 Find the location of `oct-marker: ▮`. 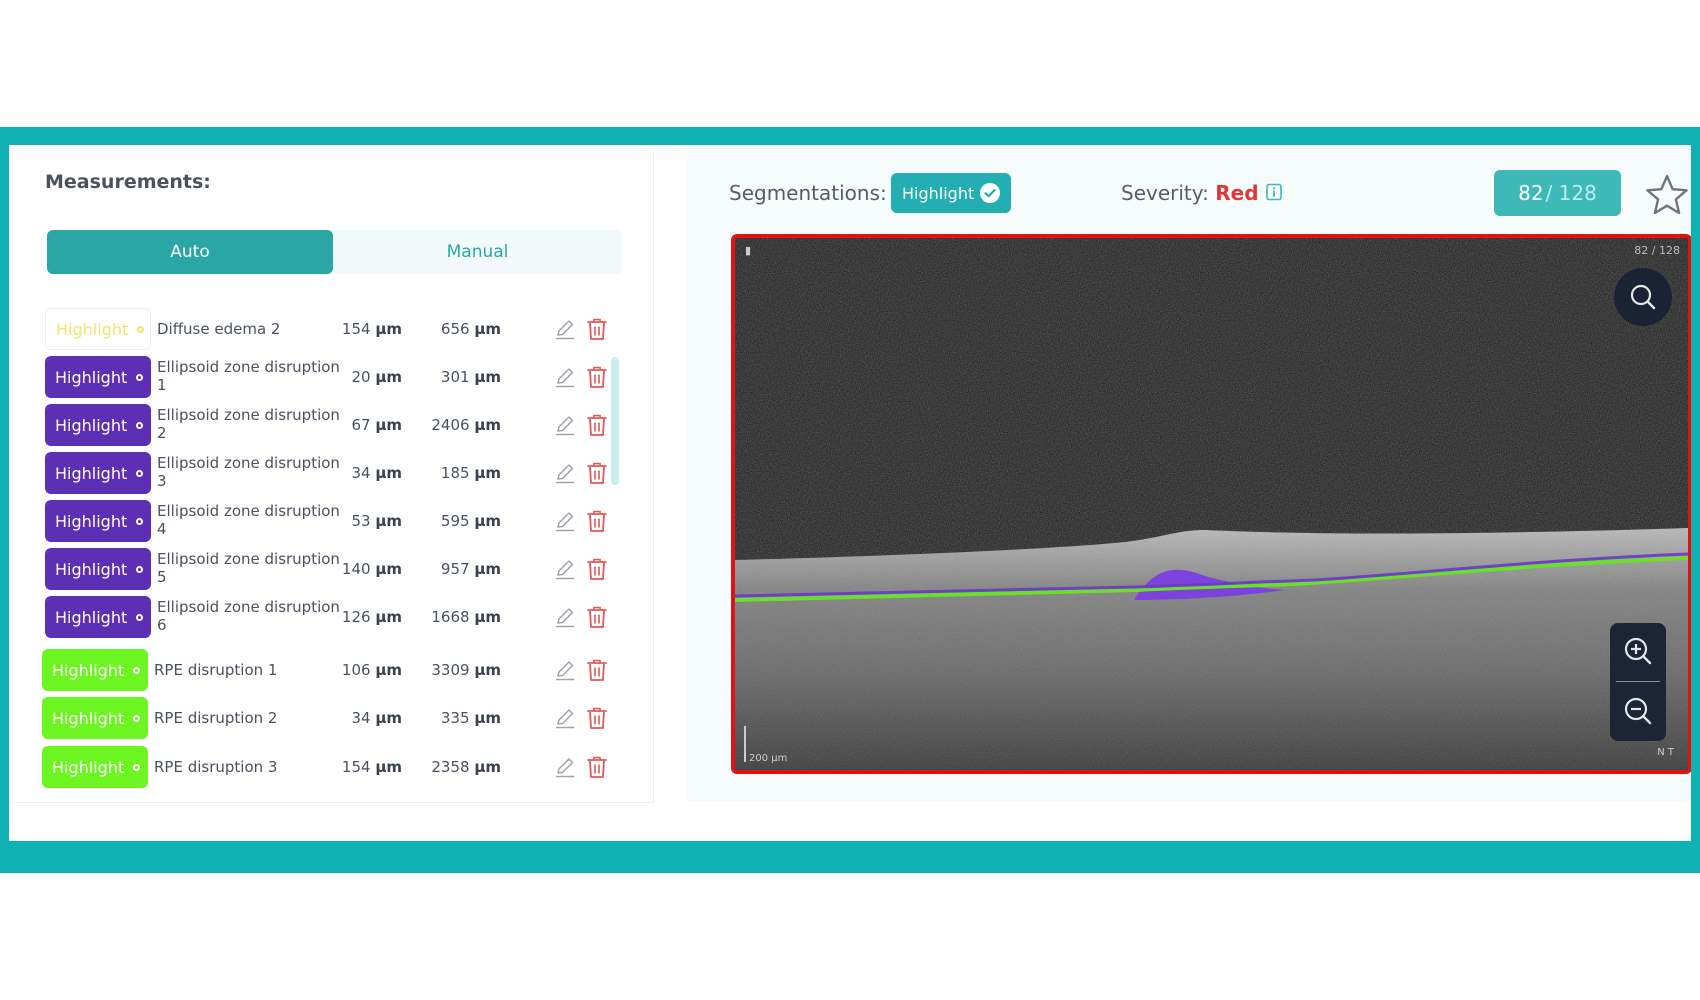

oct-marker: ▮ is located at coordinates (748, 250).